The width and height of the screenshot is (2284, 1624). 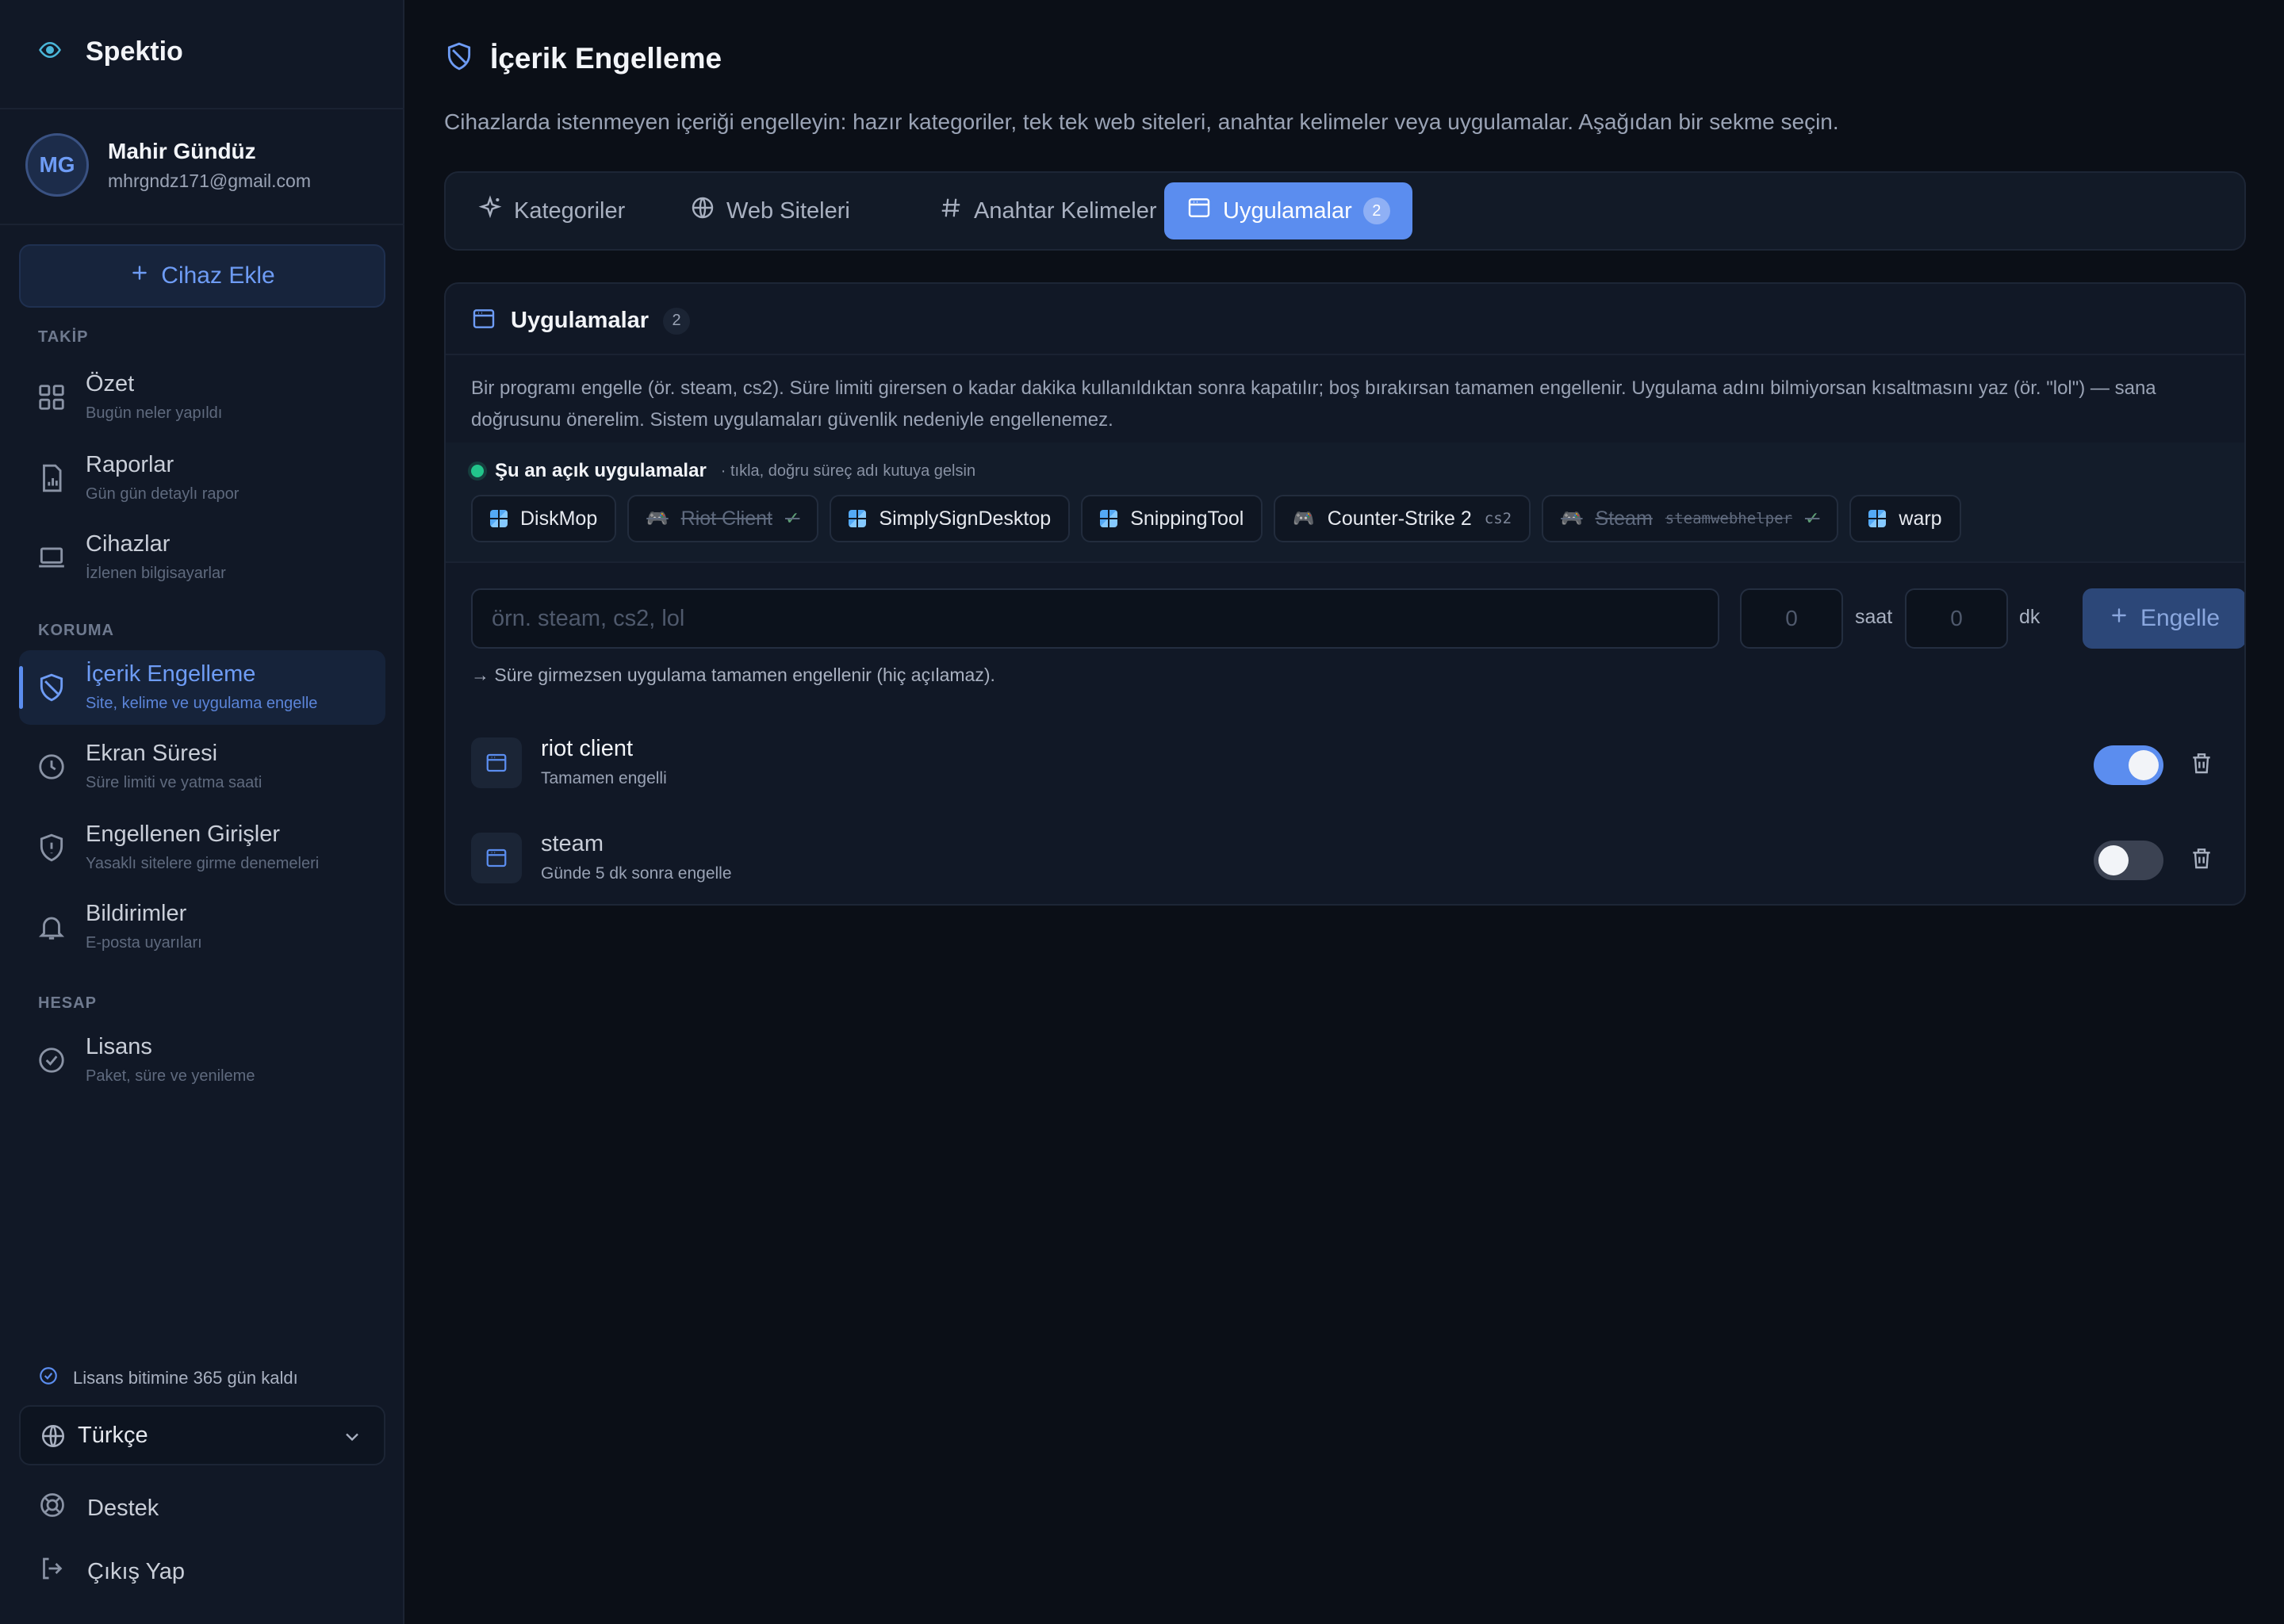 What do you see at coordinates (51, 478) in the screenshot?
I see `report-icon` at bounding box center [51, 478].